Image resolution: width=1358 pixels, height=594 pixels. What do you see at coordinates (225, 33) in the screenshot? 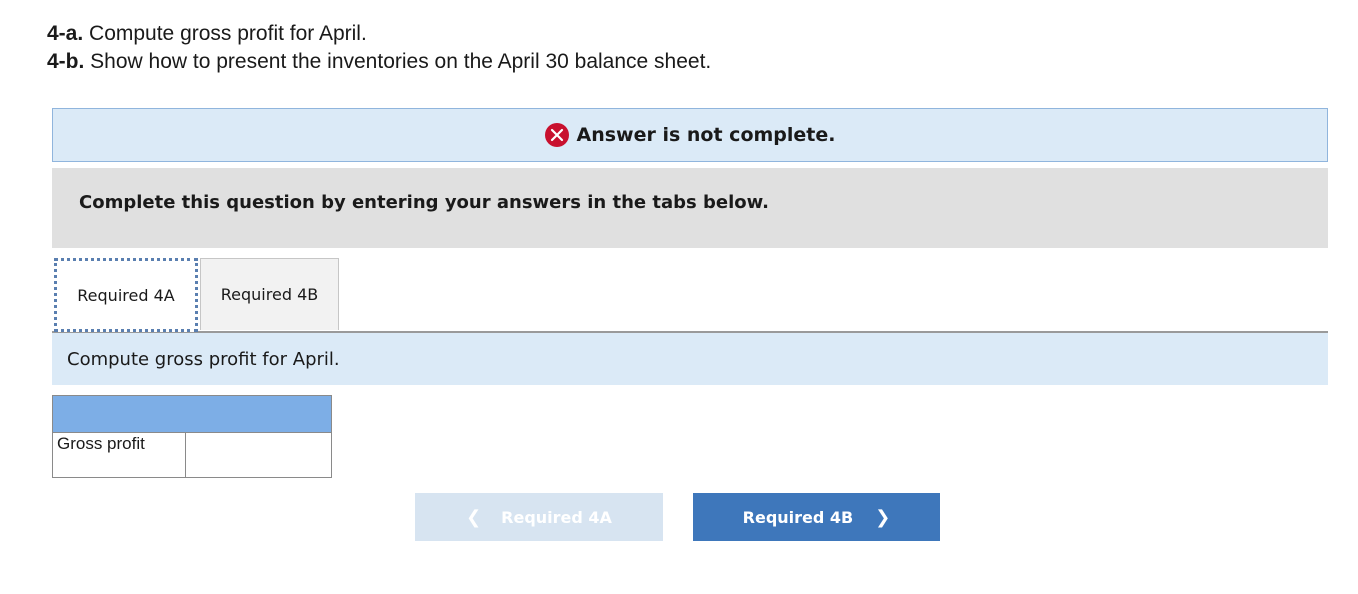
I see `question-4a-text: Compute gross profit for April.` at bounding box center [225, 33].